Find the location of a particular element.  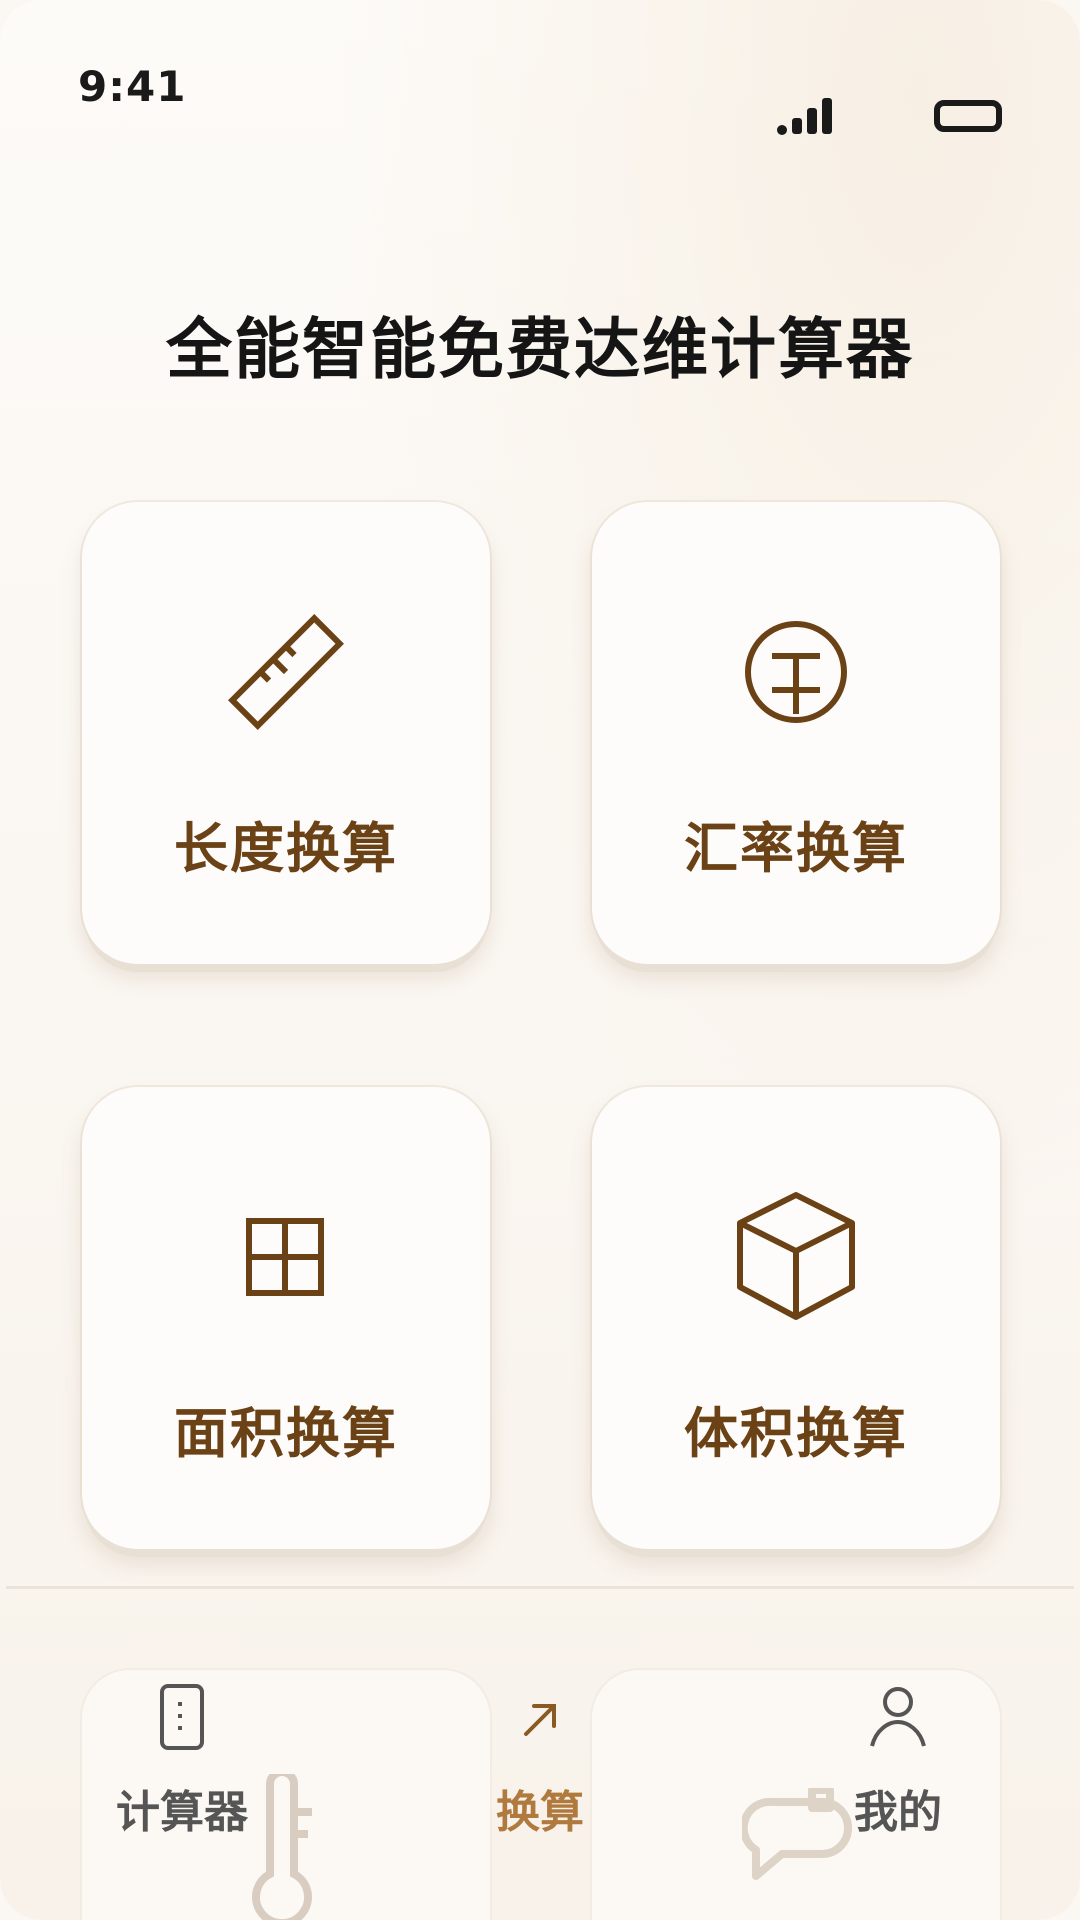

arrow-up-right-icon is located at coordinates (540, 1720).